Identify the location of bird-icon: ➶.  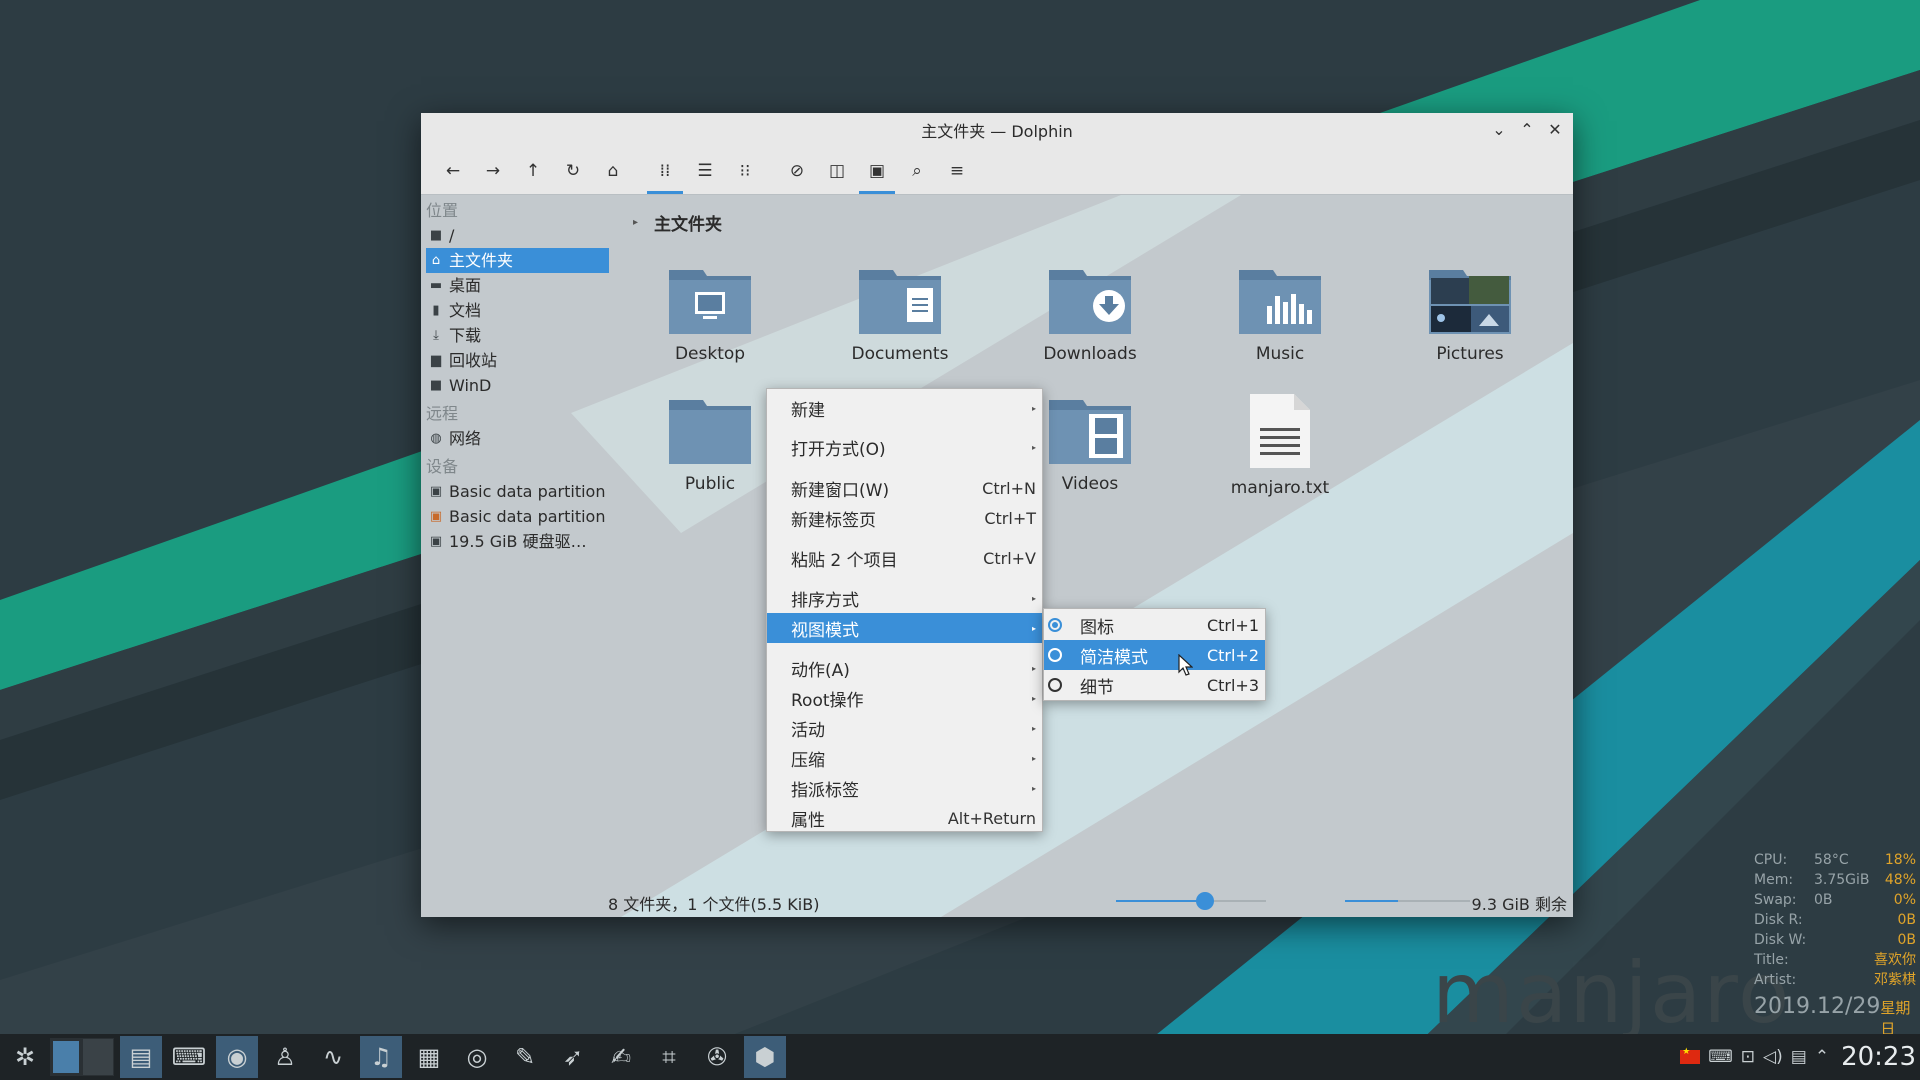
(573, 1057).